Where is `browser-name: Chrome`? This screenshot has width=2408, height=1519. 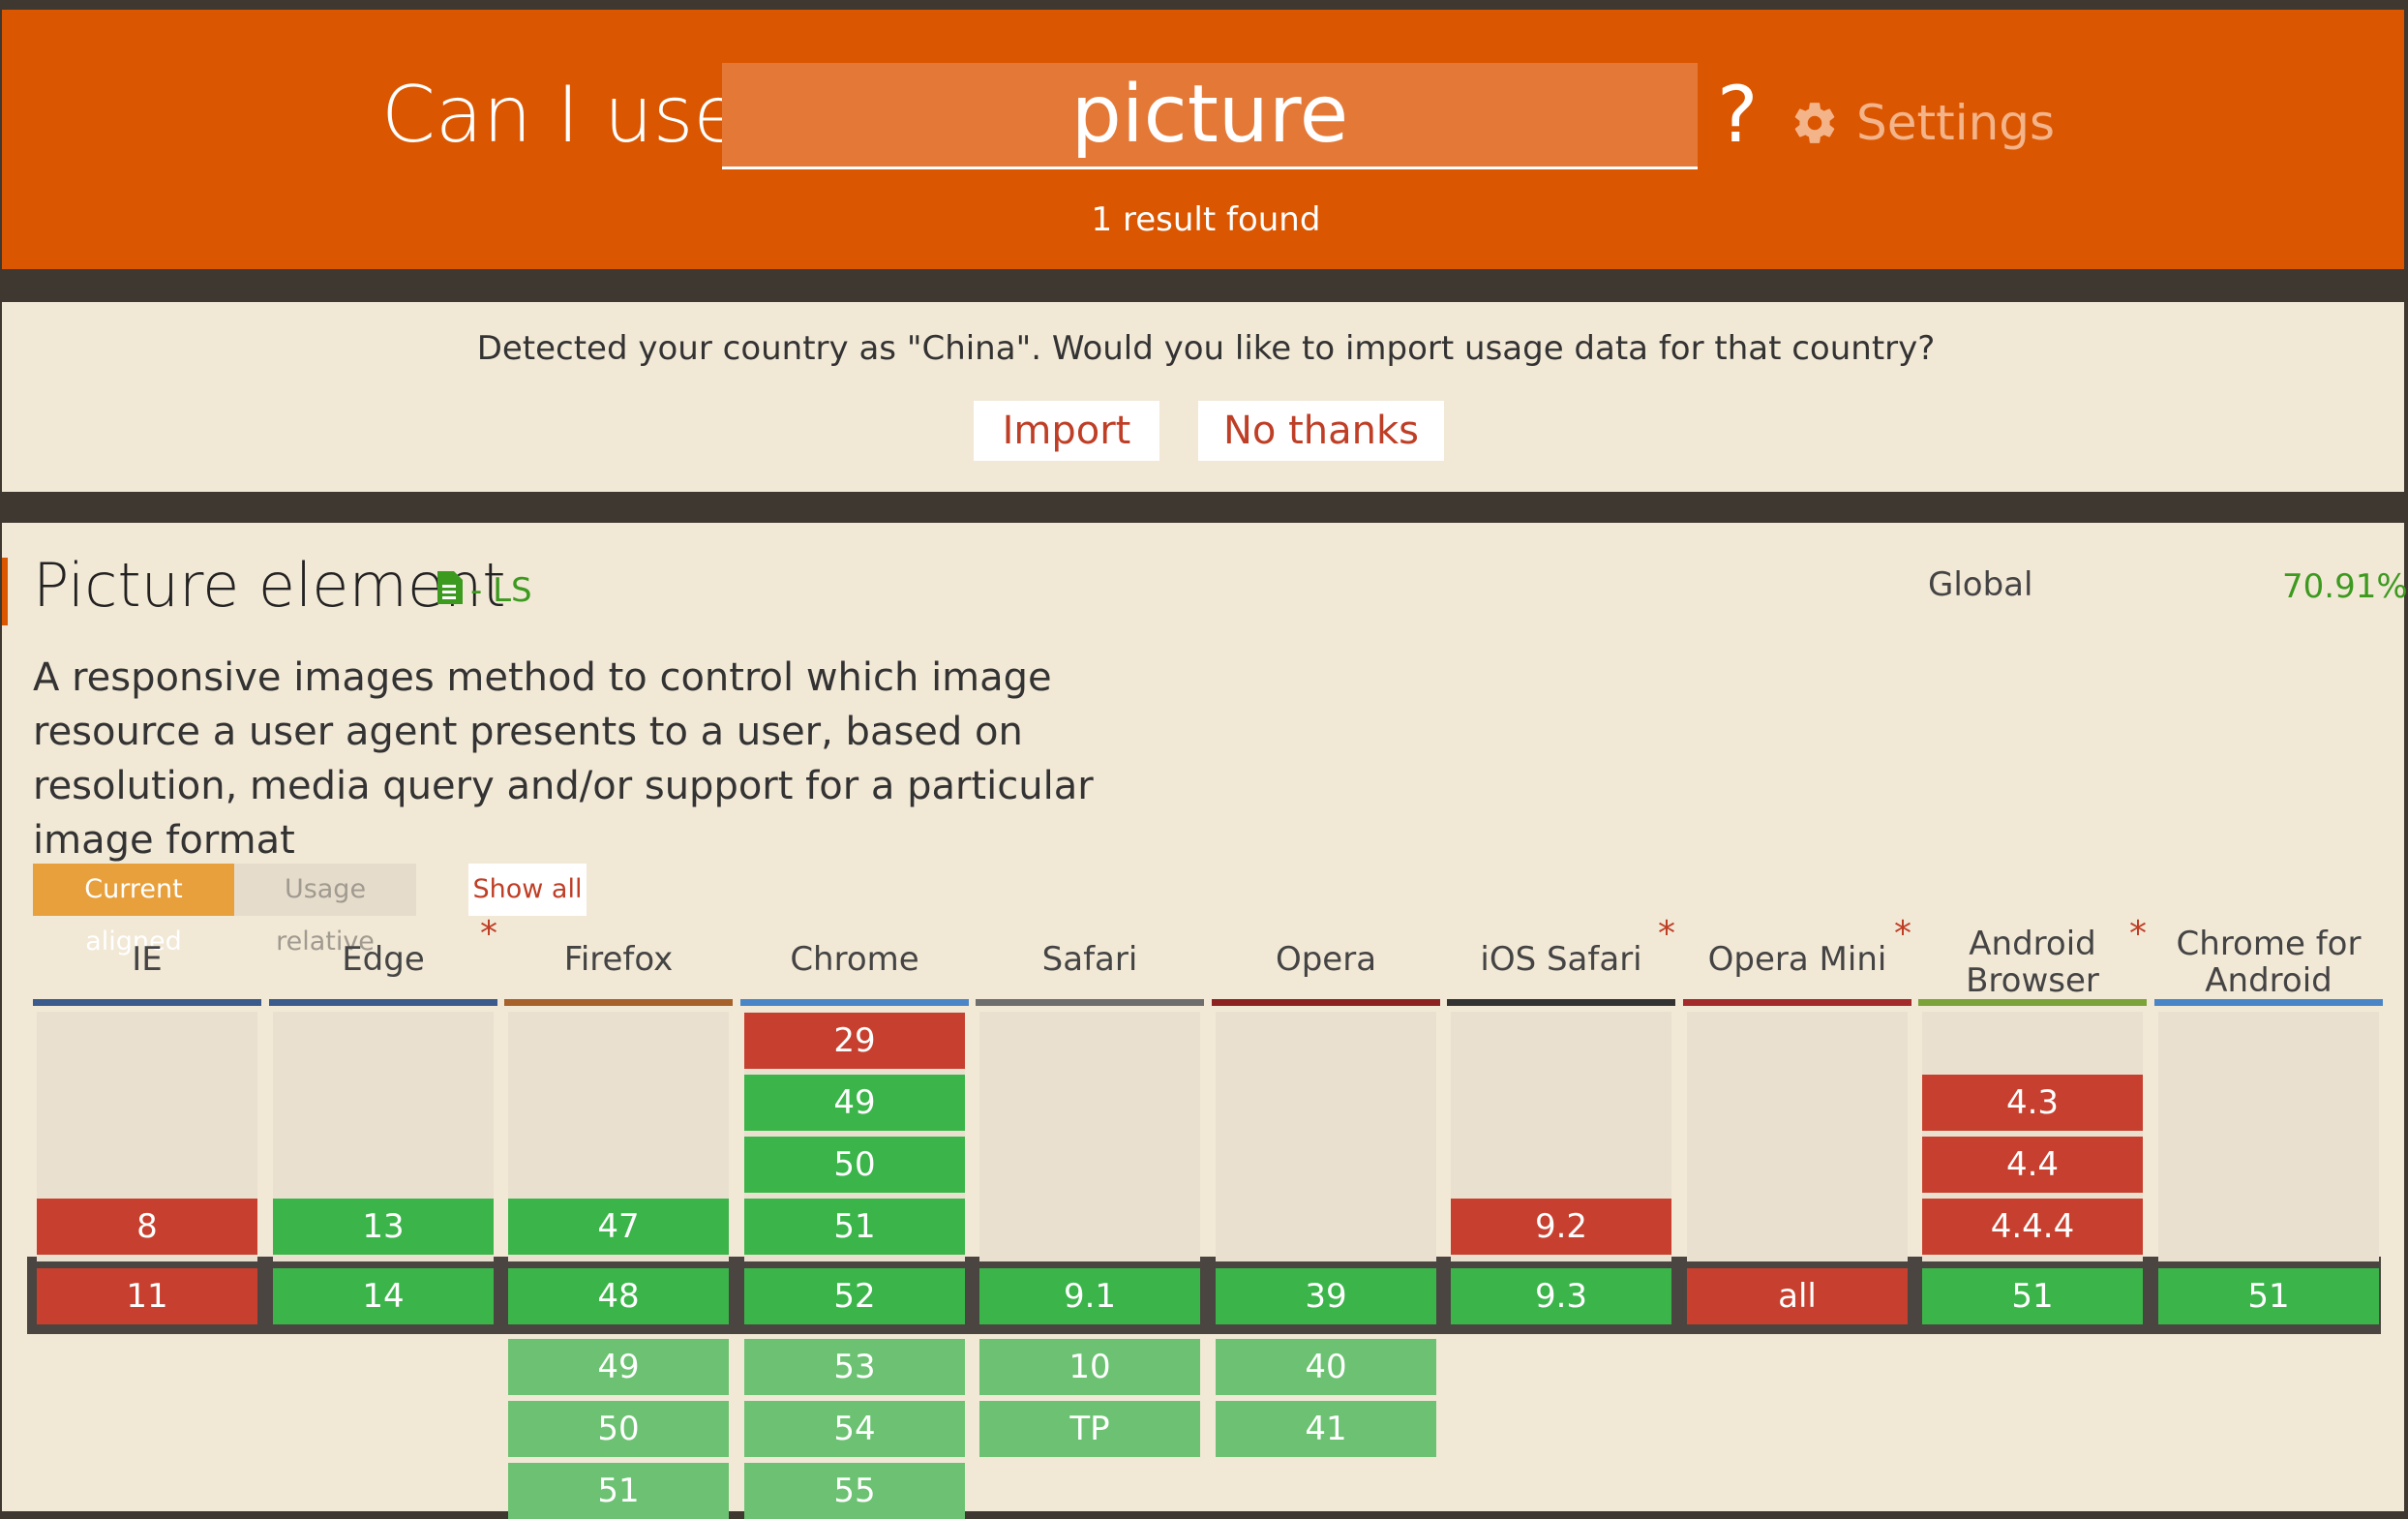
browser-name: Chrome is located at coordinates (854, 959).